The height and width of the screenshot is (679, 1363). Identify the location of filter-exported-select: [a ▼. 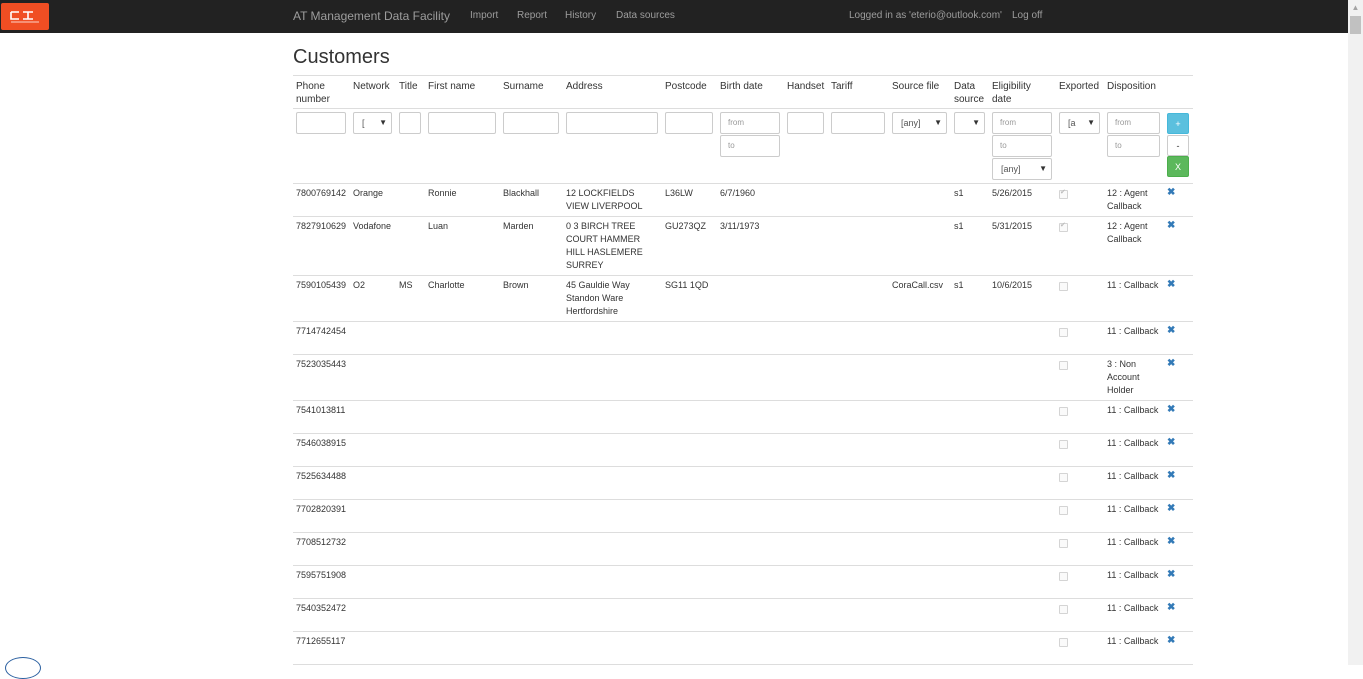
(1079, 123).